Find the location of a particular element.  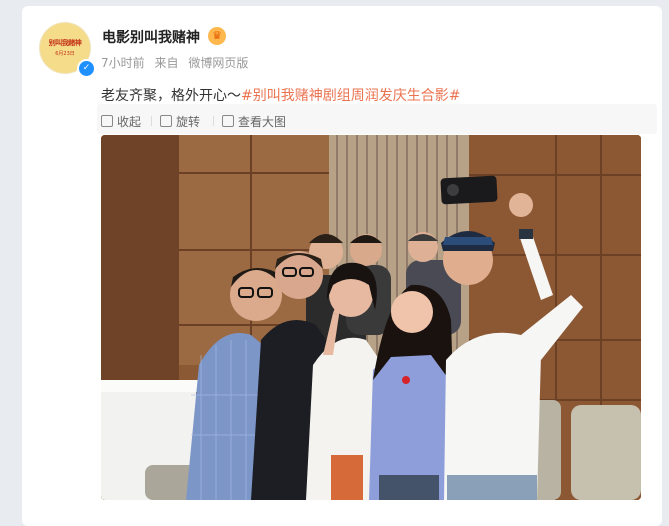

source-prefix: 来自 is located at coordinates (166, 63).